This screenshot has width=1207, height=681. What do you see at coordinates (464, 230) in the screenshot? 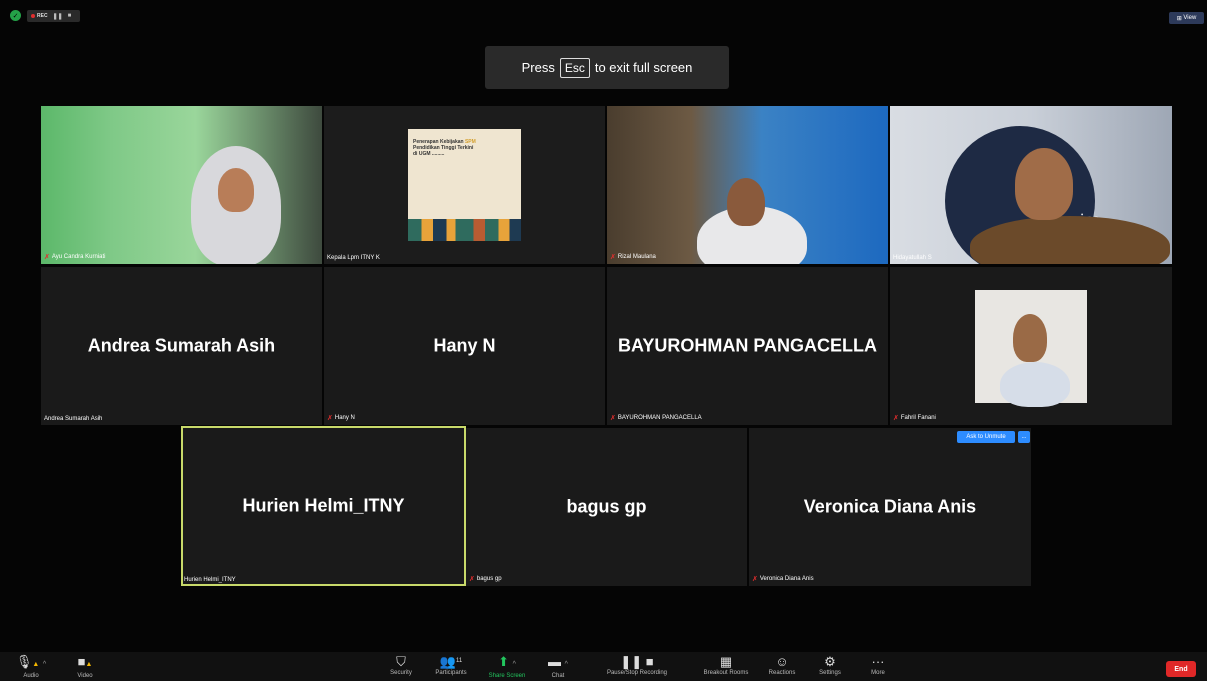
I see `slide-pattern` at bounding box center [464, 230].